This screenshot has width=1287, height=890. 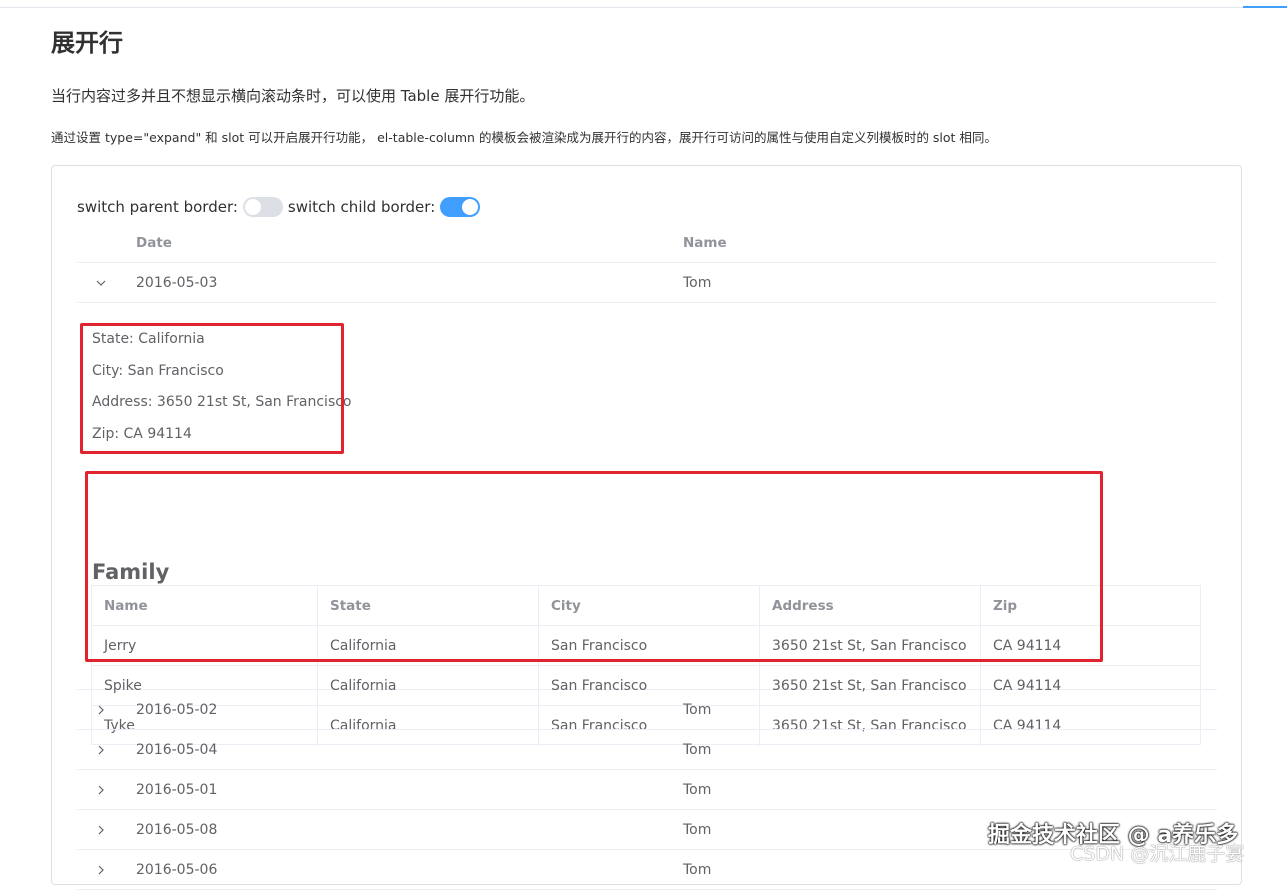 What do you see at coordinates (647, 243) in the screenshot?
I see `table-header: Date Name` at bounding box center [647, 243].